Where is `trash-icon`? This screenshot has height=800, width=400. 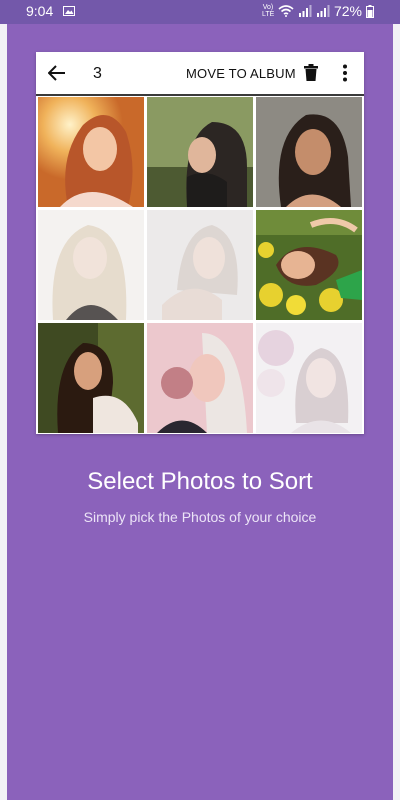 trash-icon is located at coordinates (311, 72).